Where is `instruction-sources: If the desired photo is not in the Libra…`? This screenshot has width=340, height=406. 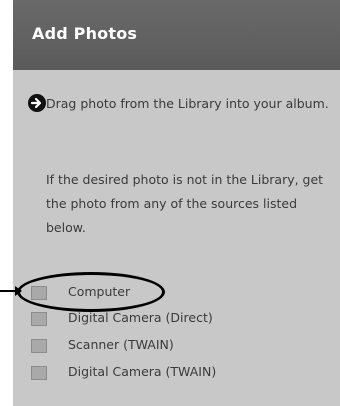
instruction-sources: If the desired photo is not in the Libra… is located at coordinates (185, 203).